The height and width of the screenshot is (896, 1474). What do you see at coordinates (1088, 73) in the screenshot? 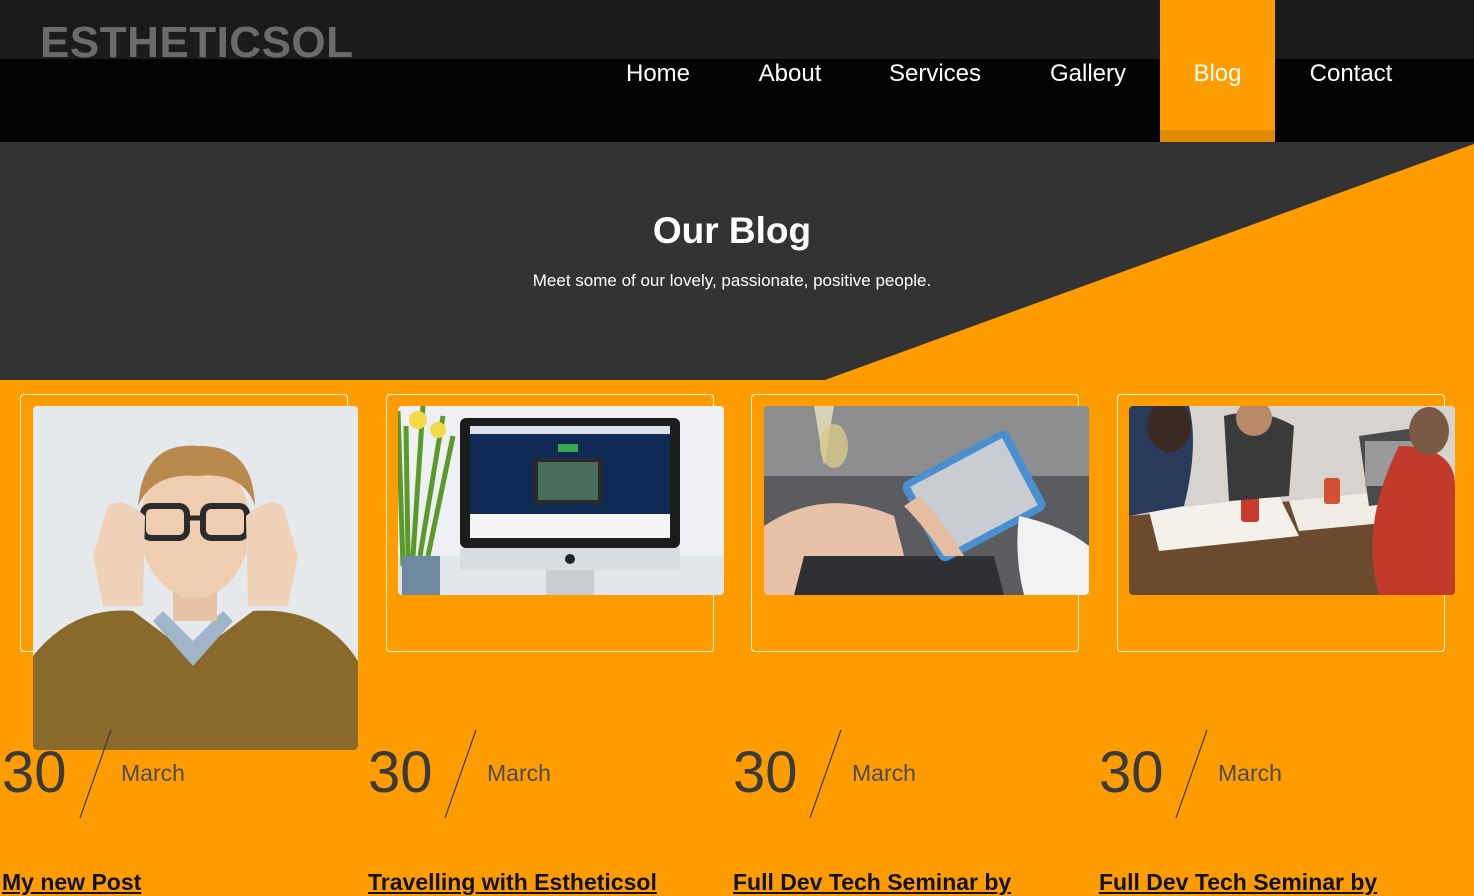
I see `nav-gallery-label: Gallery` at bounding box center [1088, 73].